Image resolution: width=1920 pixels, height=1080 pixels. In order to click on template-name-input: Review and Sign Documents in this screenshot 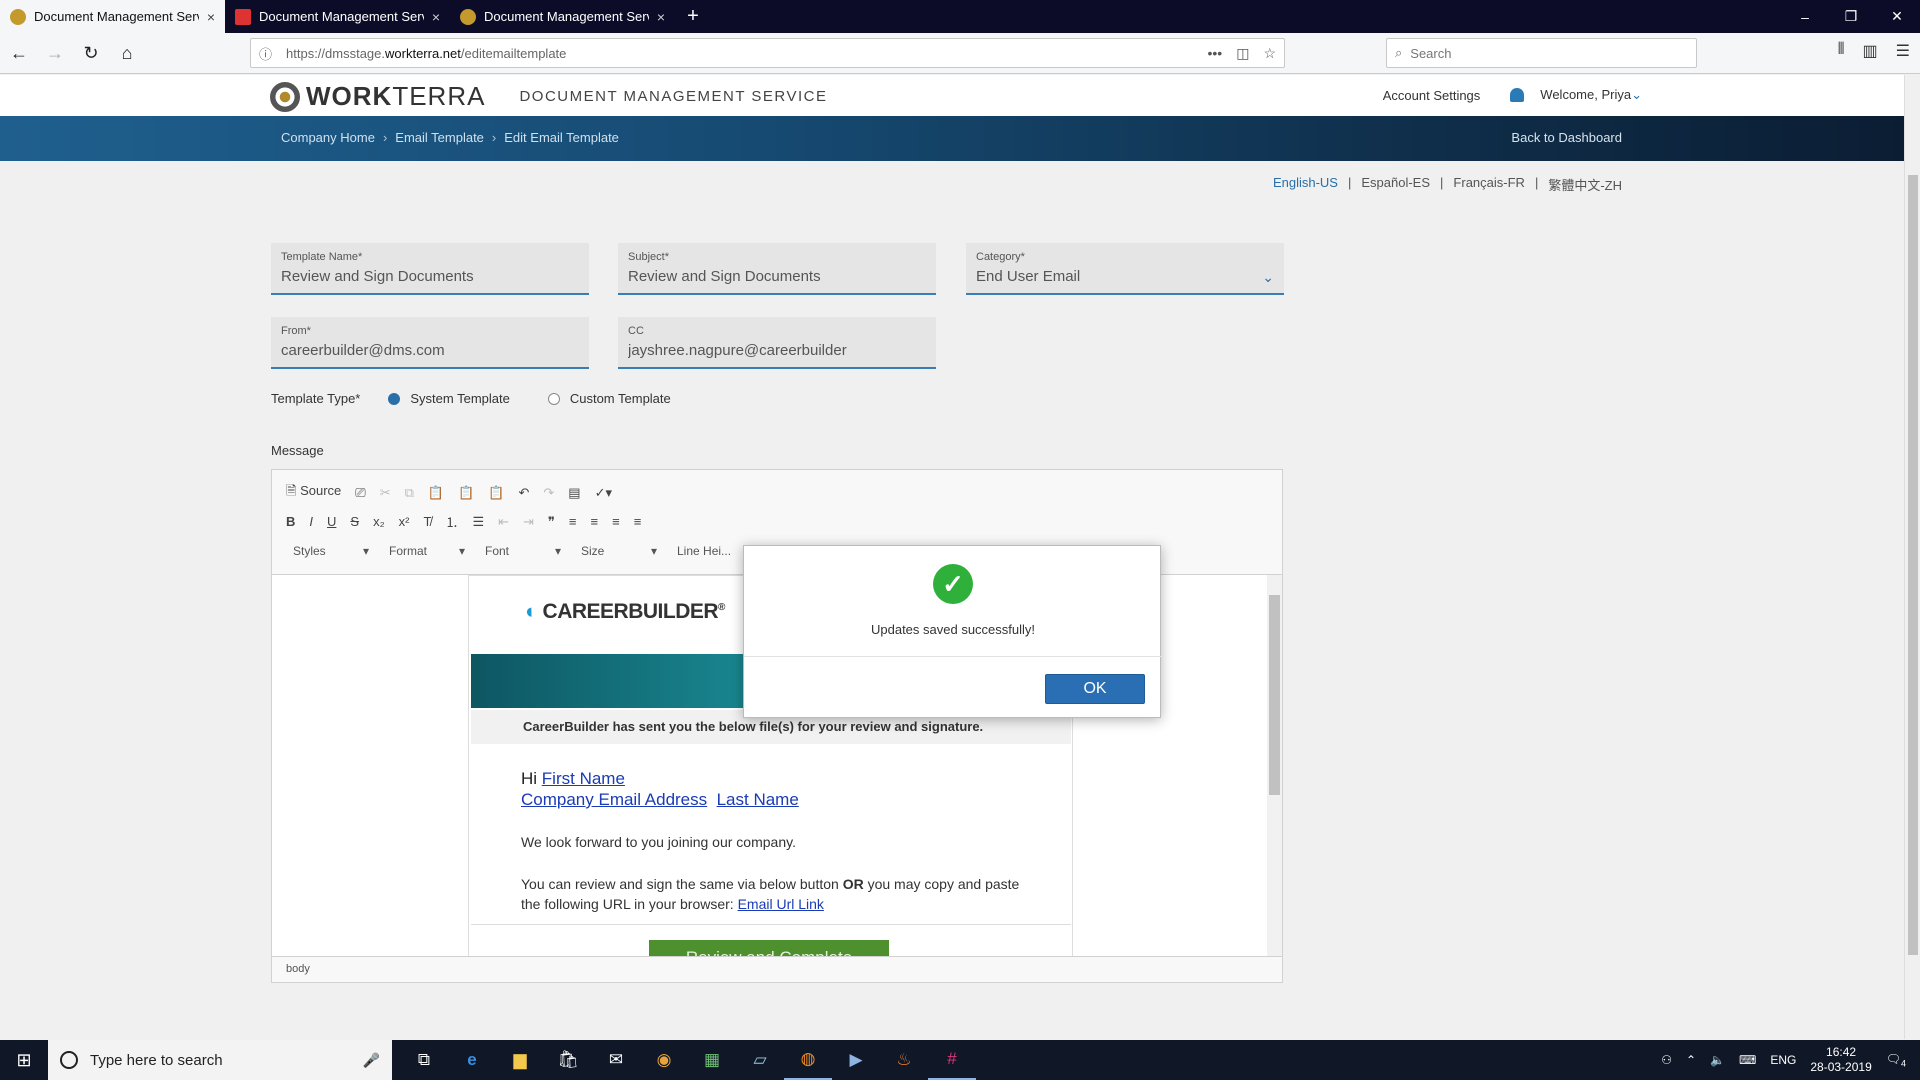, I will do `click(430, 276)`.